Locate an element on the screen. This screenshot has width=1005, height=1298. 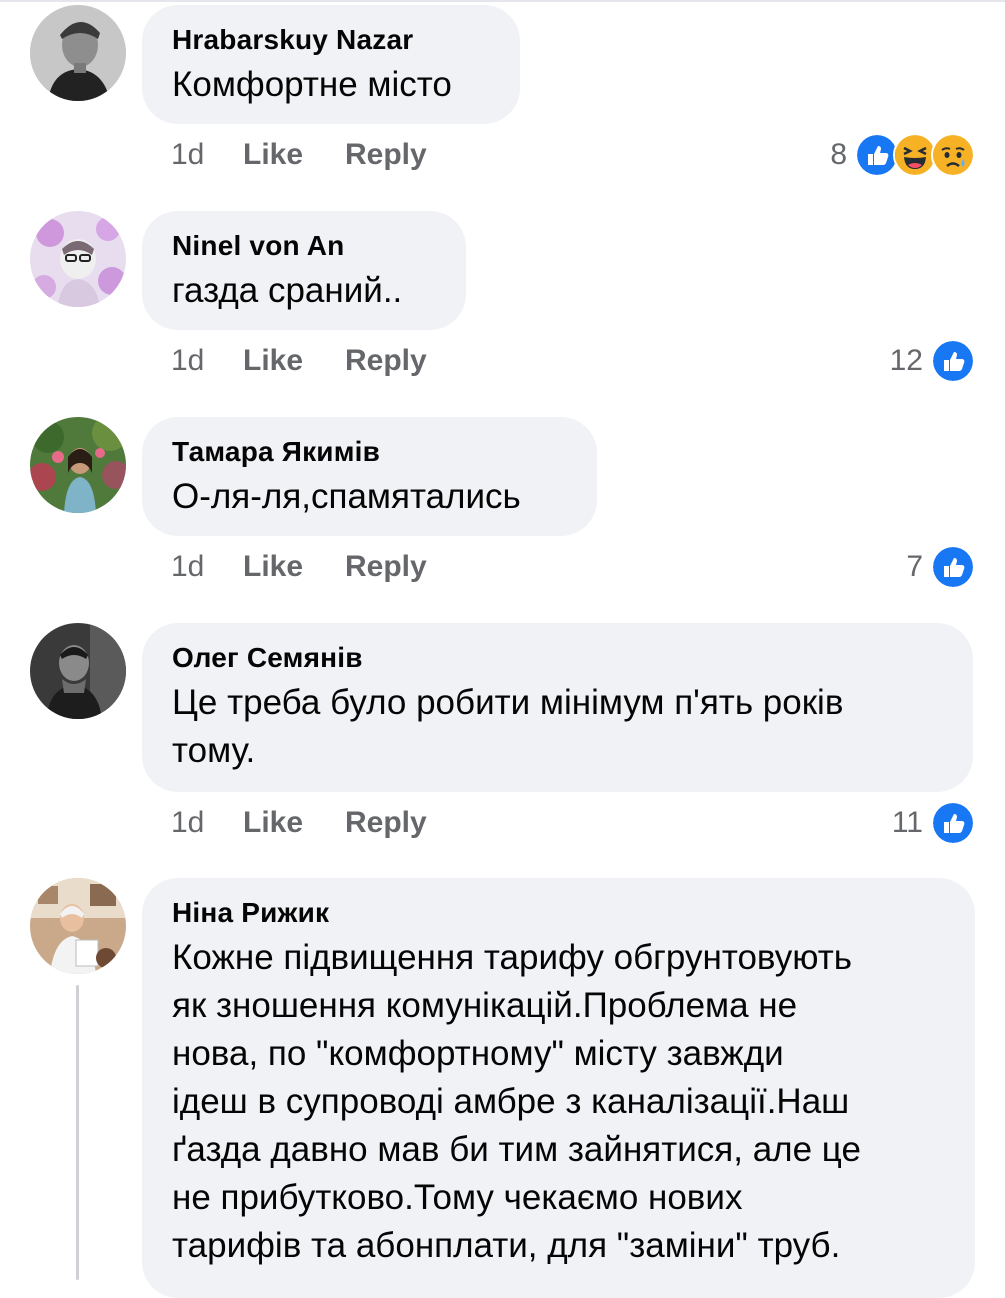
sad-reaction-icon is located at coordinates (953, 155).